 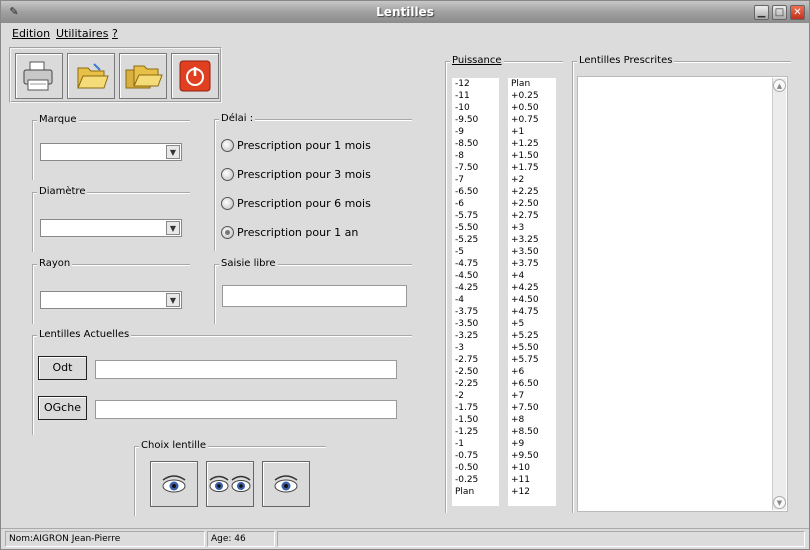 What do you see at coordinates (475, 156) in the screenshot?
I see `list-item: -8` at bounding box center [475, 156].